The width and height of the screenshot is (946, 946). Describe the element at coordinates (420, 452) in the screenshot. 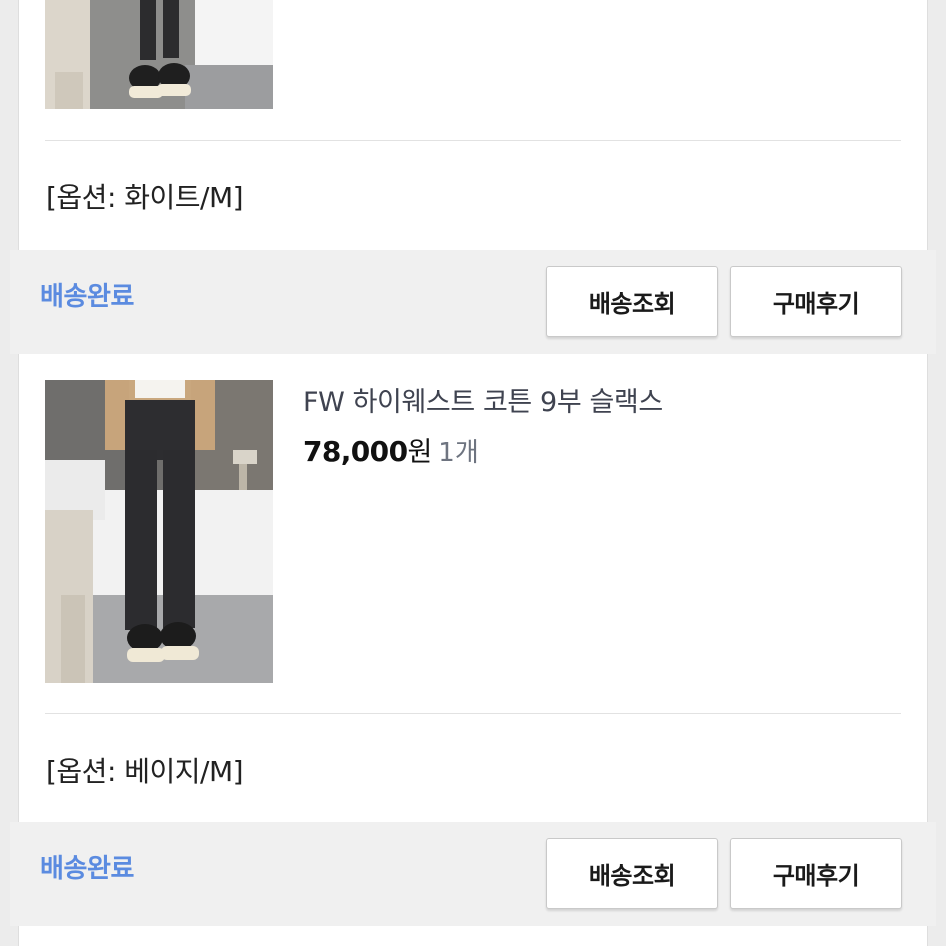

I see `currency-label: 원` at that location.